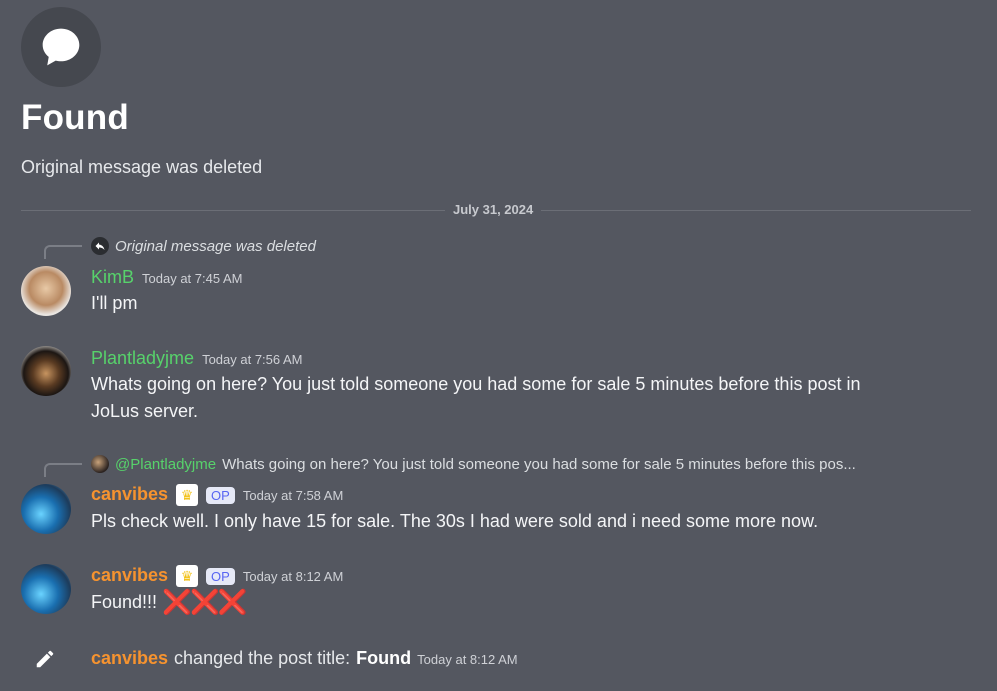 Image resolution: width=997 pixels, height=691 pixels. Describe the element at coordinates (112, 277) in the screenshot. I see `username: KimB` at that location.